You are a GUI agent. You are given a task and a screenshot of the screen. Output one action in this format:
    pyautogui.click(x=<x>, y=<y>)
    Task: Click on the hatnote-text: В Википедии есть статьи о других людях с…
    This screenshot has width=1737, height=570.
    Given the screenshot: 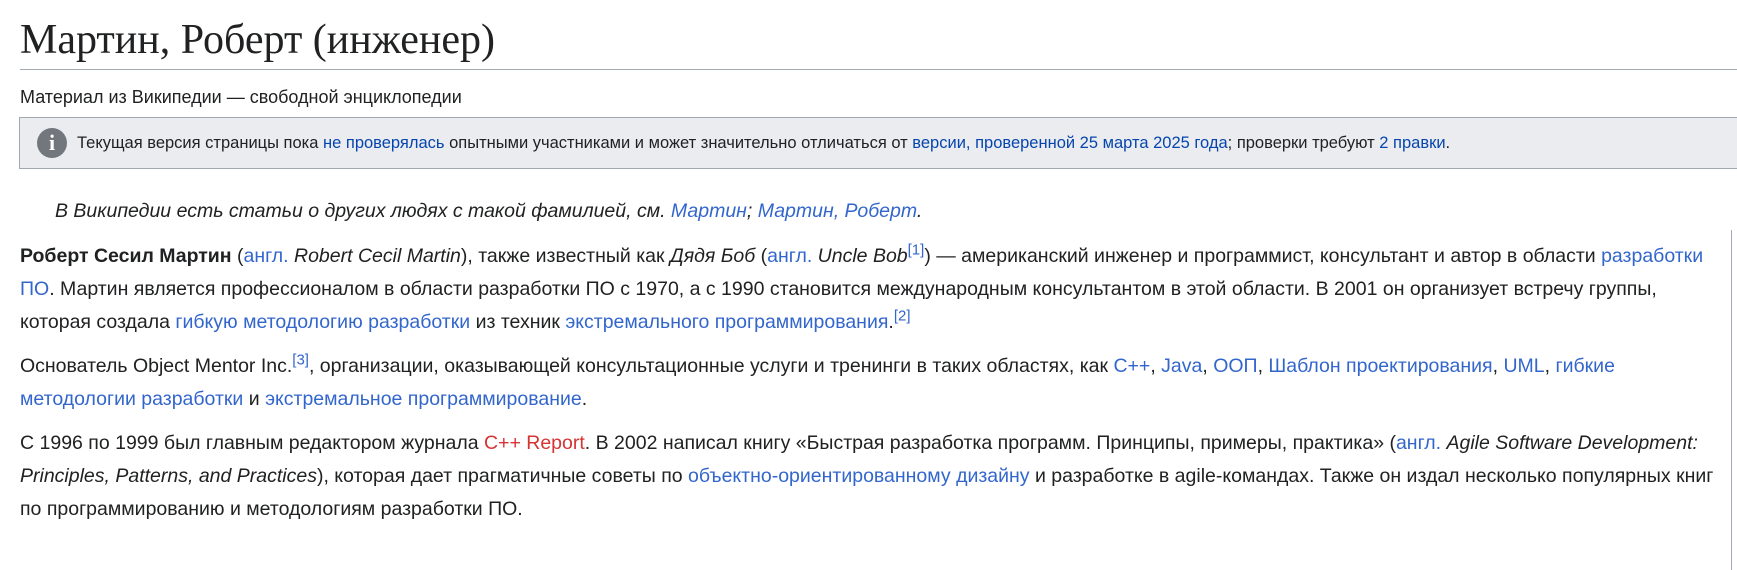 What is the action you would take?
    pyautogui.click(x=363, y=211)
    